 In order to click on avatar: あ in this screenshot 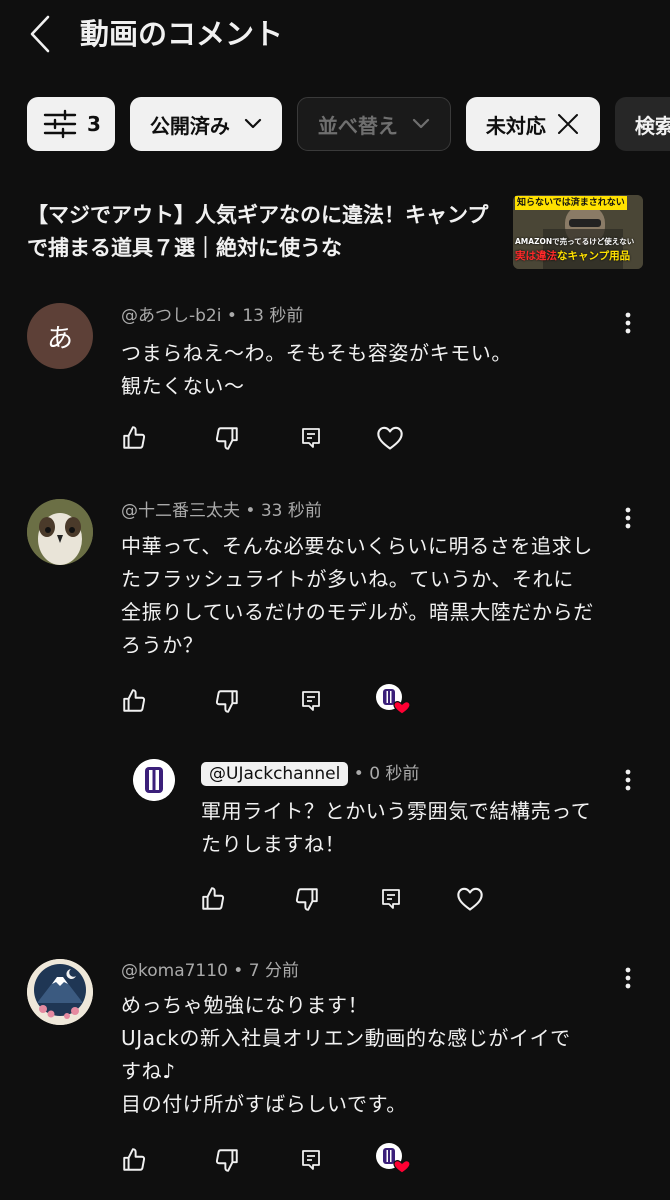, I will do `click(60, 336)`.